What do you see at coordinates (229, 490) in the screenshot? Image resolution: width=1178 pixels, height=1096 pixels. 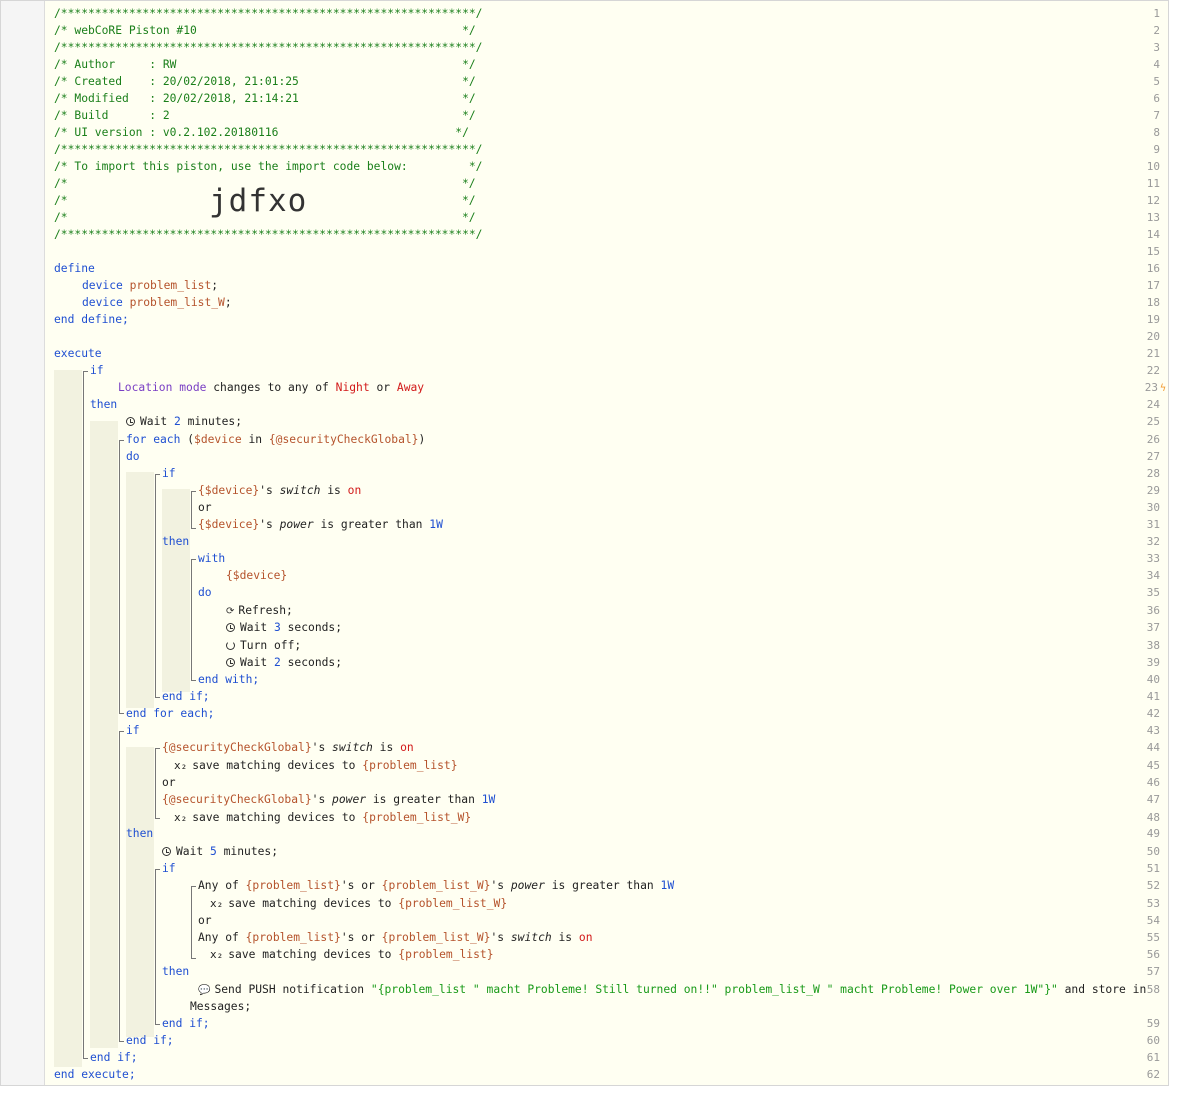 I see `device-expression: {$device}` at bounding box center [229, 490].